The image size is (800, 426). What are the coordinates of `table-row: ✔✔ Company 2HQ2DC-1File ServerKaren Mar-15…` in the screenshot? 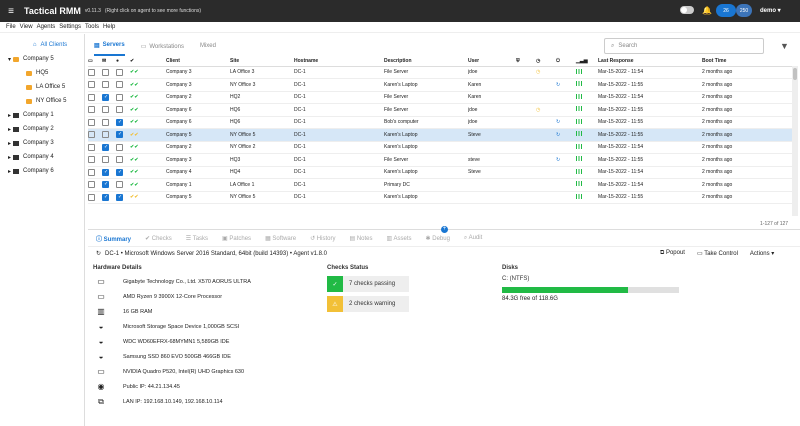 It's located at (442, 97).